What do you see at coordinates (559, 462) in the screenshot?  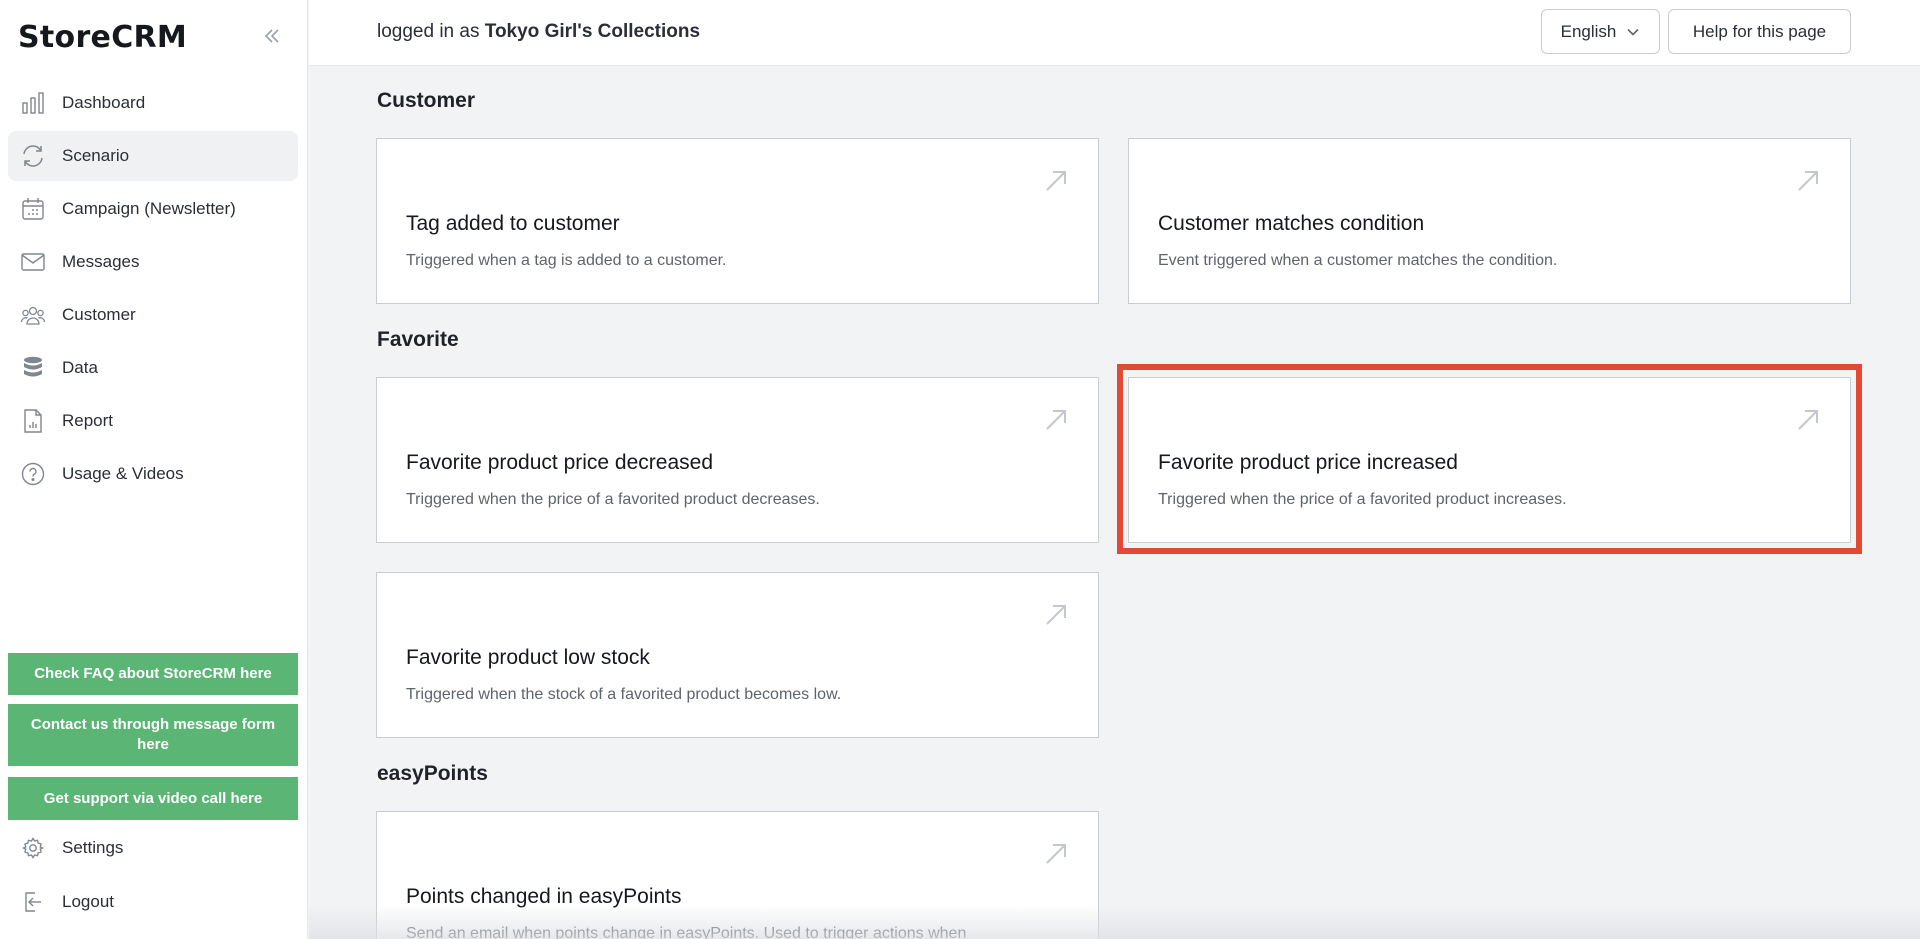 I see `card-title: Favorite product price decreased` at bounding box center [559, 462].